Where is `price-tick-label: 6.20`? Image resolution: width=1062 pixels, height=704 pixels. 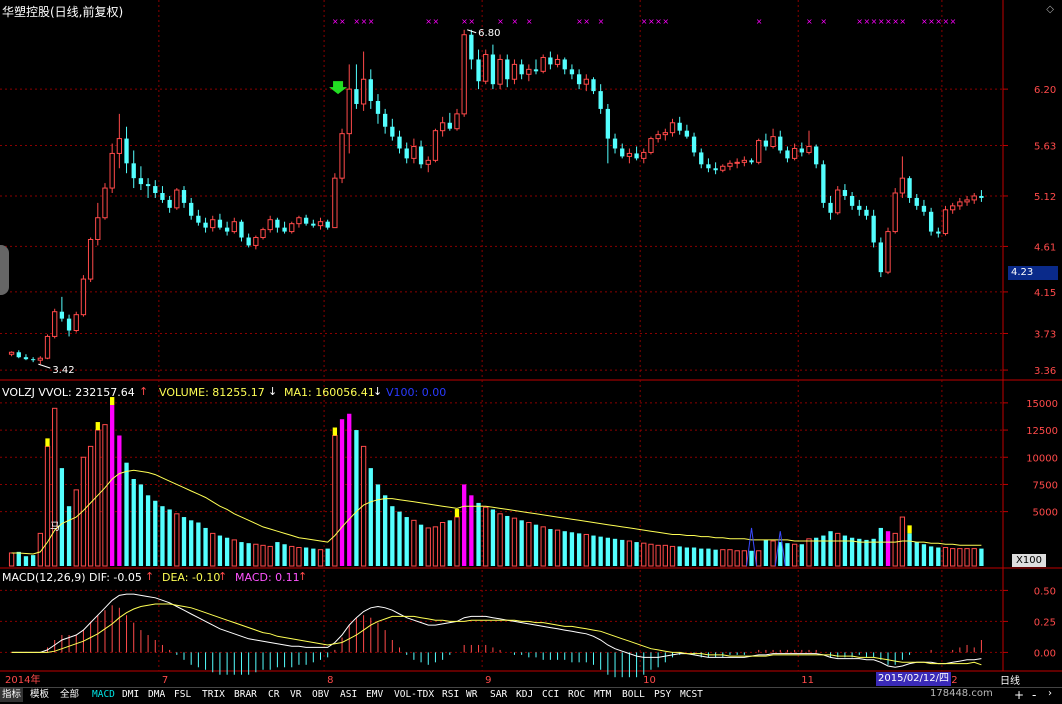 price-tick-label: 6.20 is located at coordinates (1045, 90).